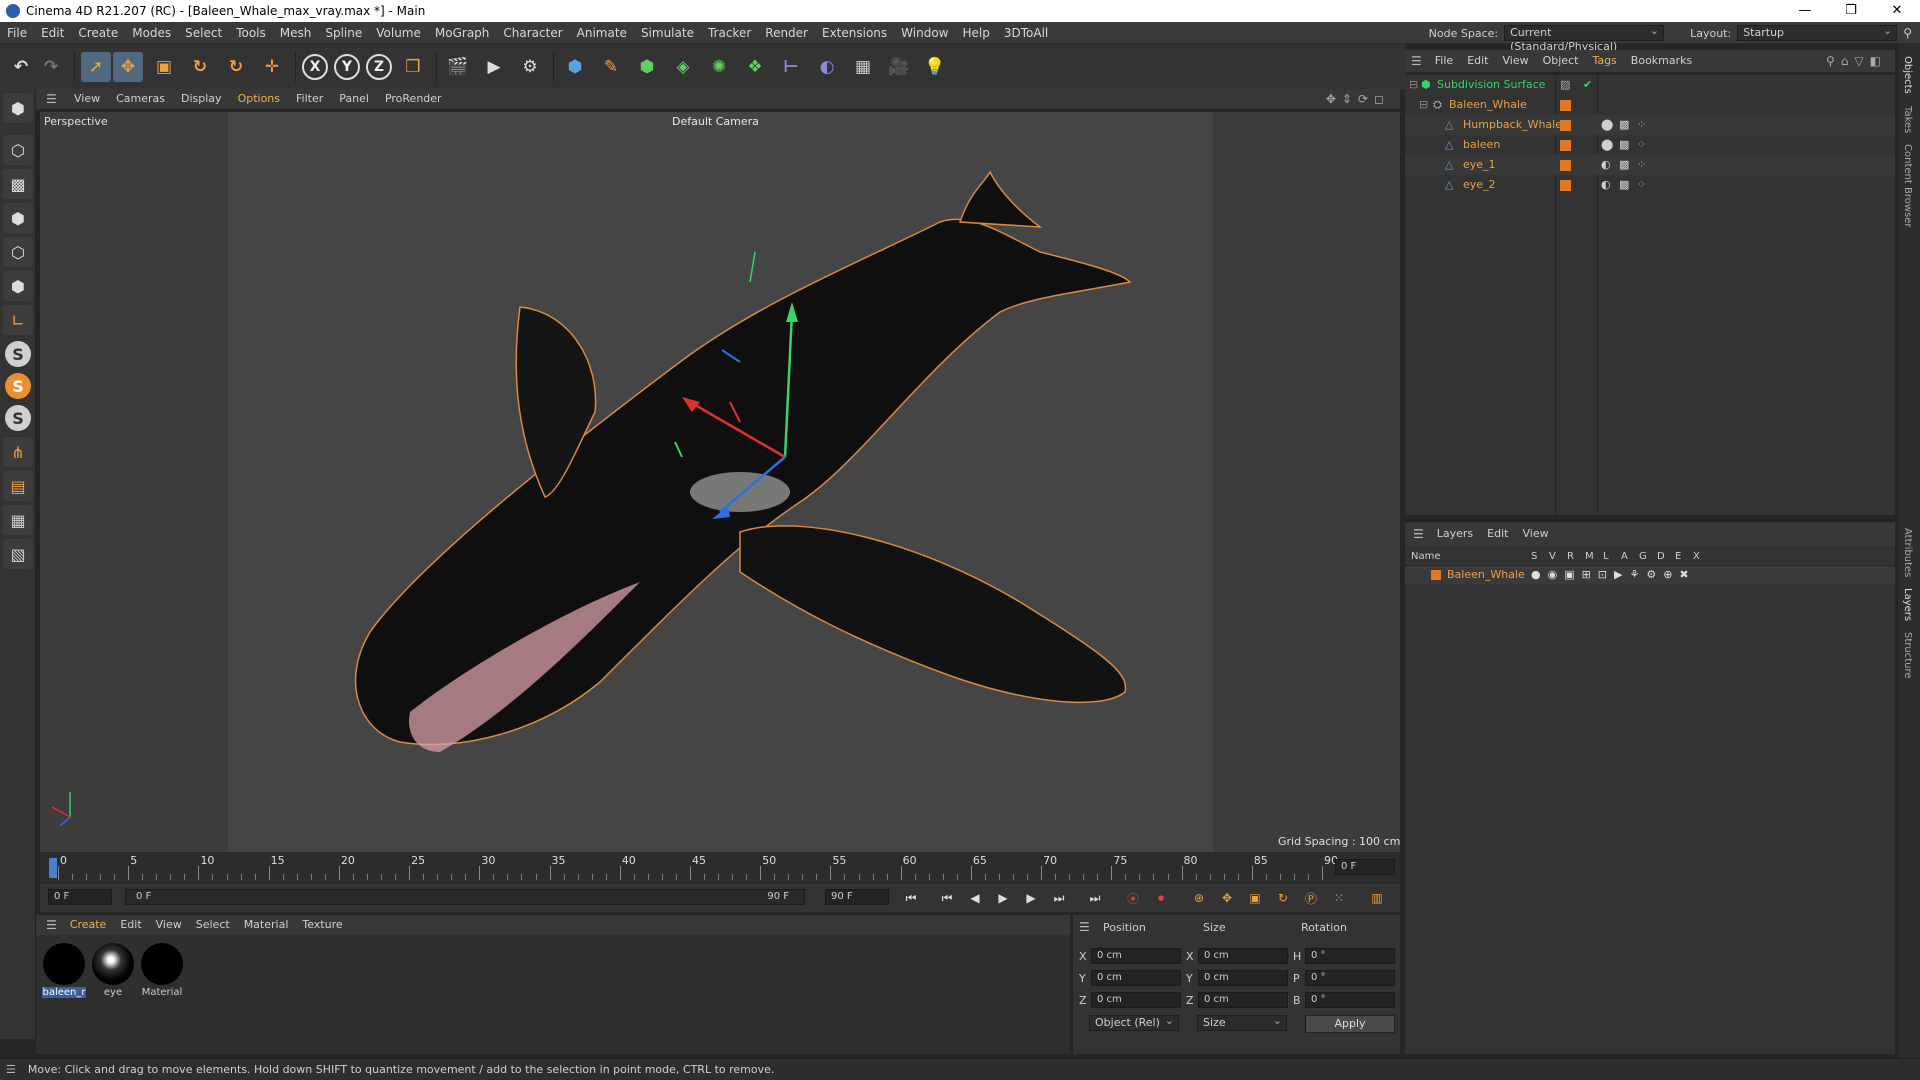 The height and width of the screenshot is (1080, 1920). Describe the element at coordinates (715, 121) in the screenshot. I see `viewport-camera-label: Default Camera` at that location.